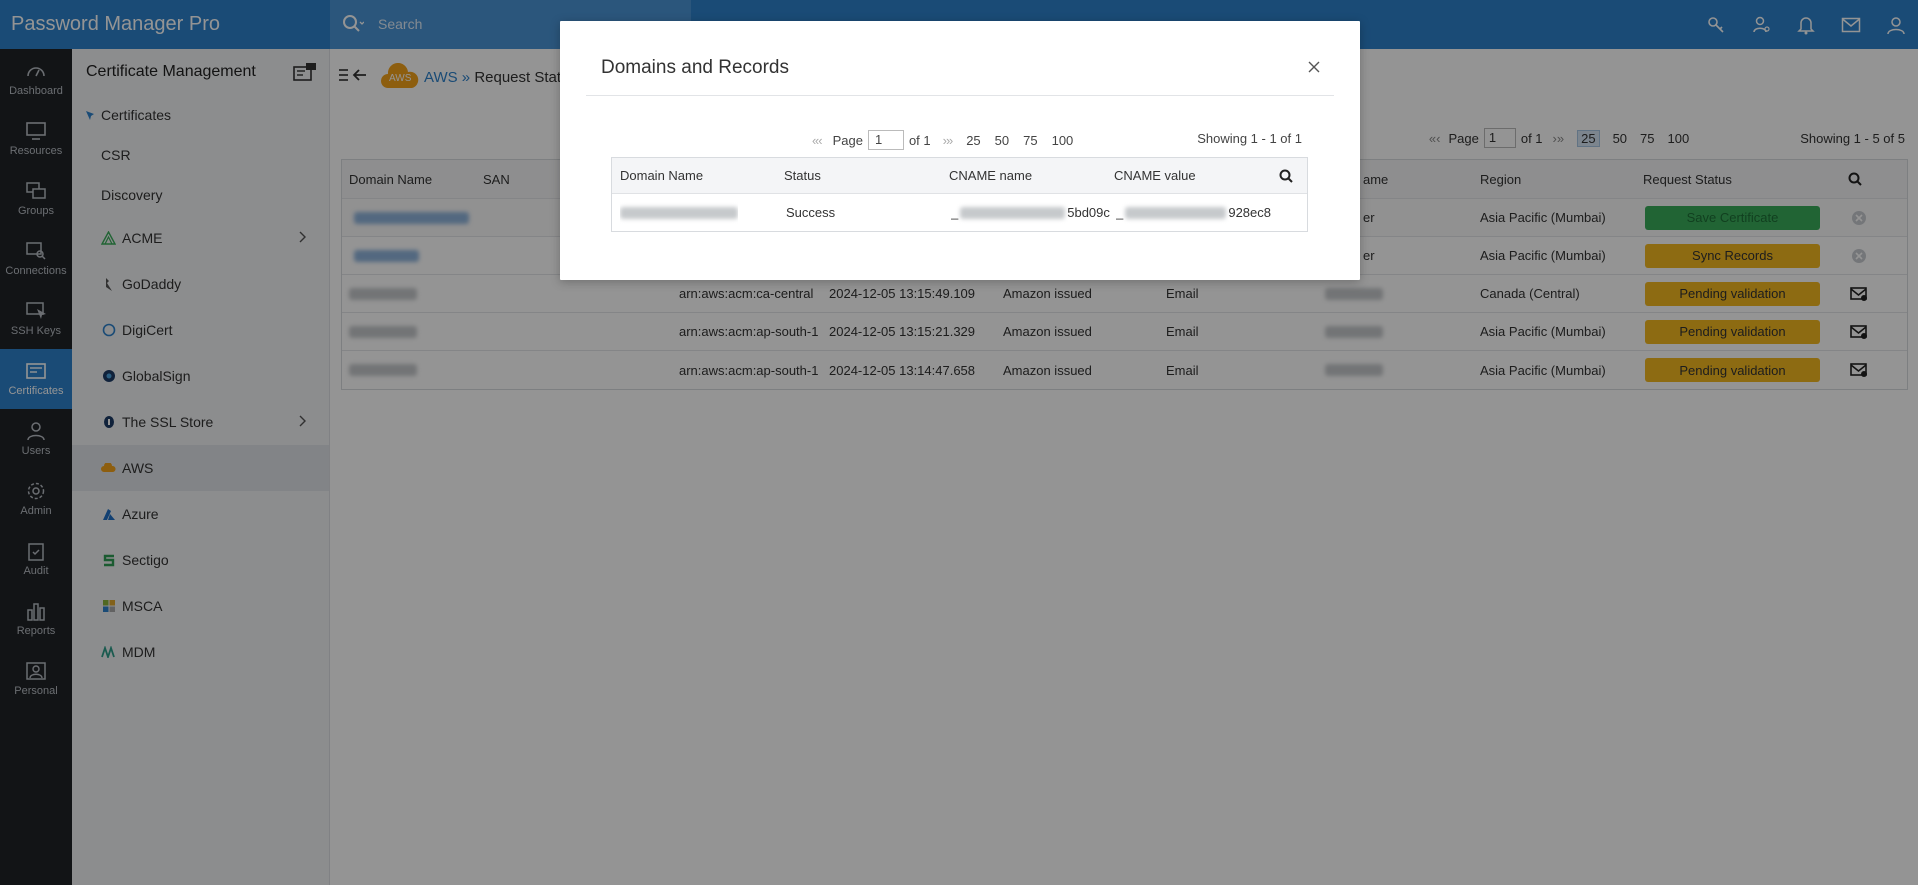 This screenshot has width=1918, height=885. What do you see at coordinates (948, 140) in the screenshot?
I see `next-page-icon: ›»` at bounding box center [948, 140].